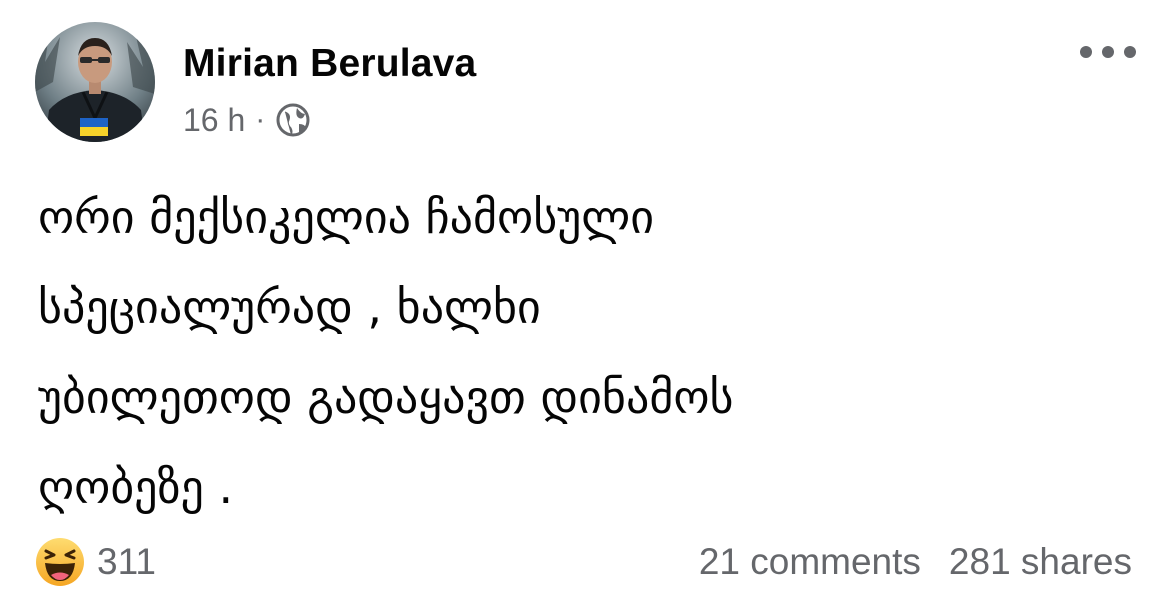  I want to click on reaction-count: 311, so click(126, 561).